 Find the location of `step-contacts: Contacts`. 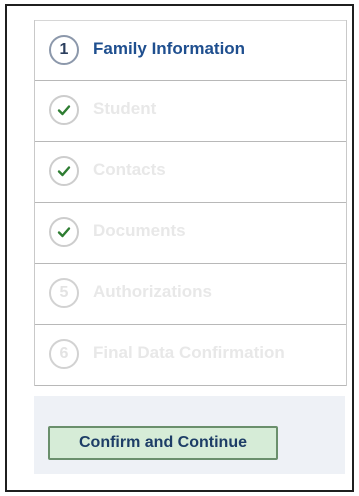

step-contacts: Contacts is located at coordinates (190, 172).